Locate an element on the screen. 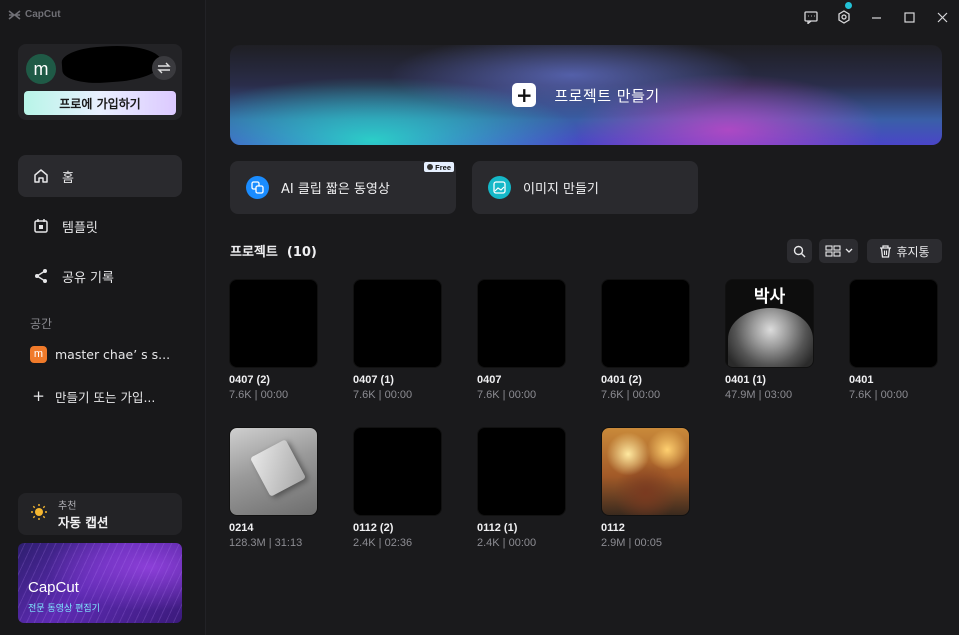 The image size is (959, 635). join-pro-button: 프로에 가입하기 is located at coordinates (100, 103).